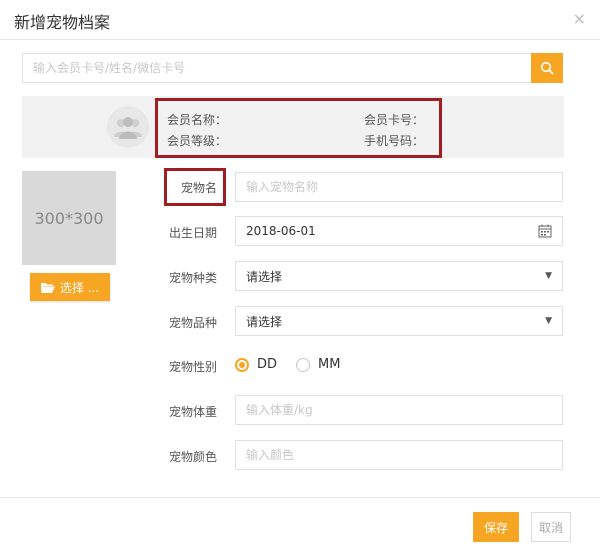  Describe the element at coordinates (545, 231) in the screenshot. I see `calendar-icon` at that location.